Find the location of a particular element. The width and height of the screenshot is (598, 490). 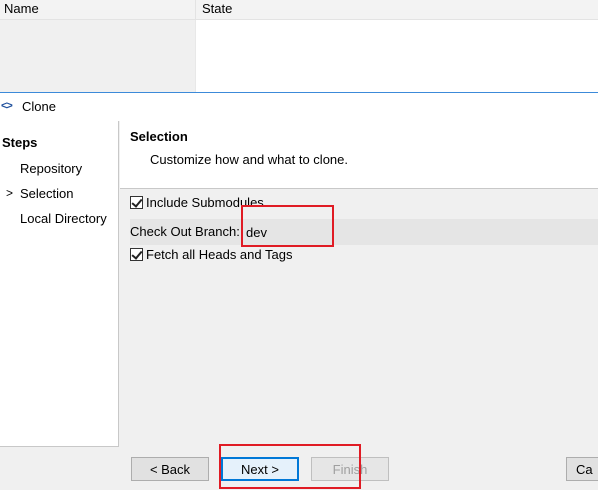

step-repository: Repository is located at coordinates (51, 168).